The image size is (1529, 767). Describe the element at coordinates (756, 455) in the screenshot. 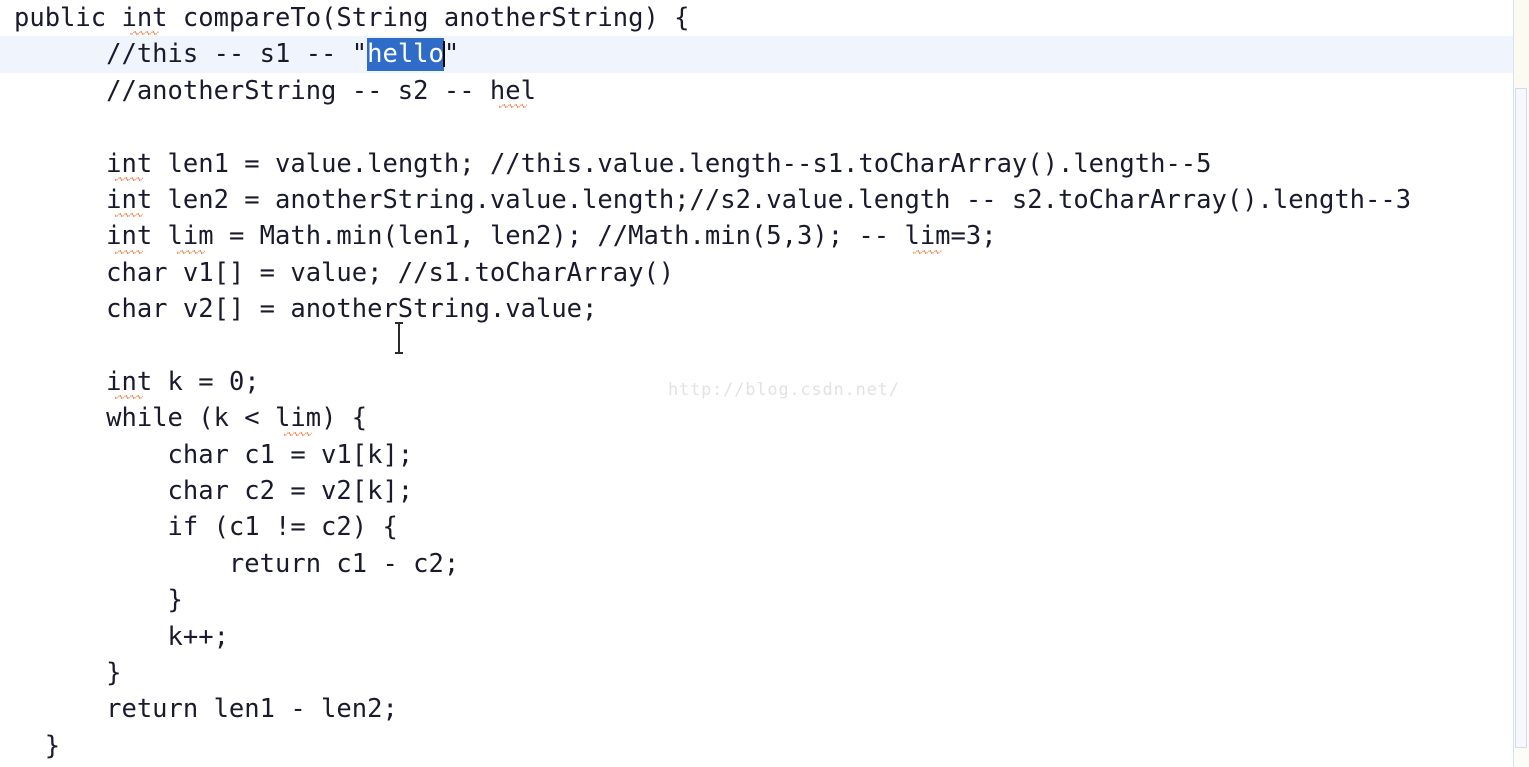

I see `code-line: char c1 = v1[k];` at that location.